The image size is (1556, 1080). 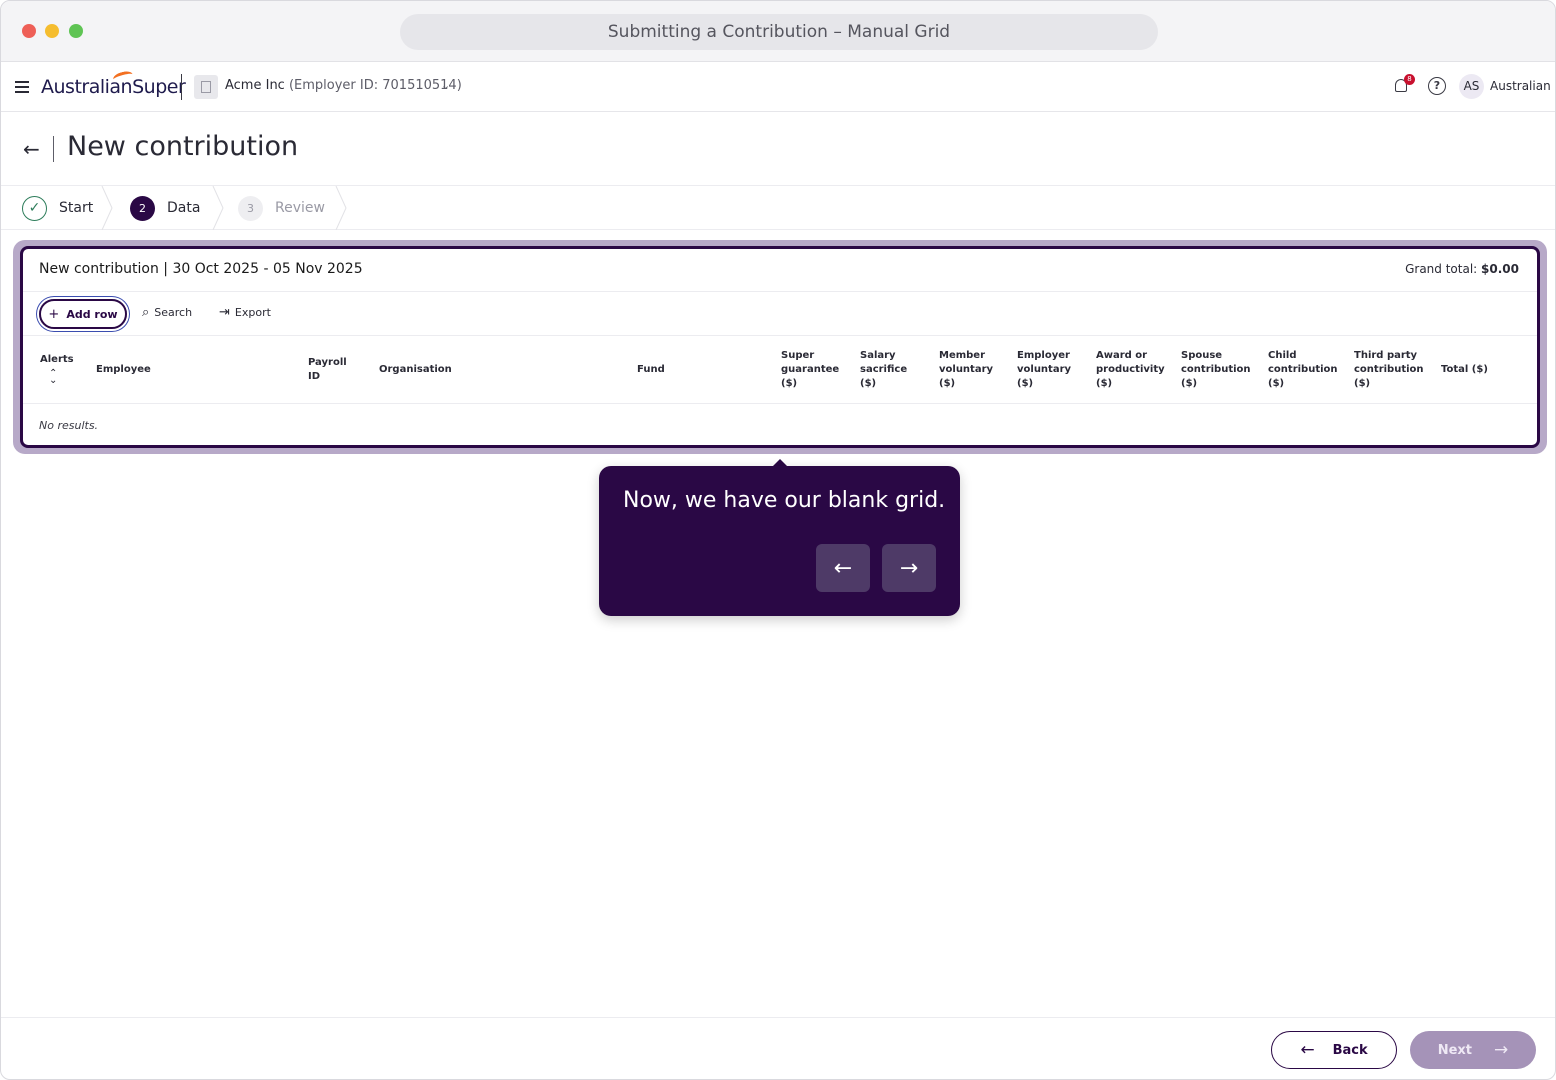 What do you see at coordinates (1437, 86) in the screenshot?
I see `help-icon: ?` at bounding box center [1437, 86].